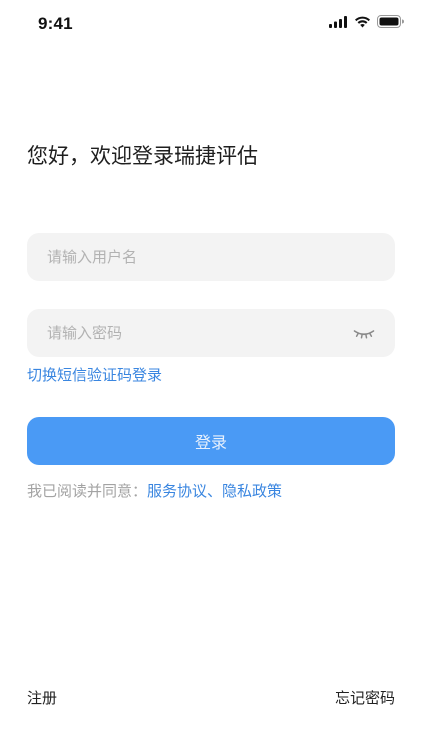 This screenshot has width=422, height=750. What do you see at coordinates (87, 491) in the screenshot?
I see `agreement-prefix: 我已阅读并同意：` at bounding box center [87, 491].